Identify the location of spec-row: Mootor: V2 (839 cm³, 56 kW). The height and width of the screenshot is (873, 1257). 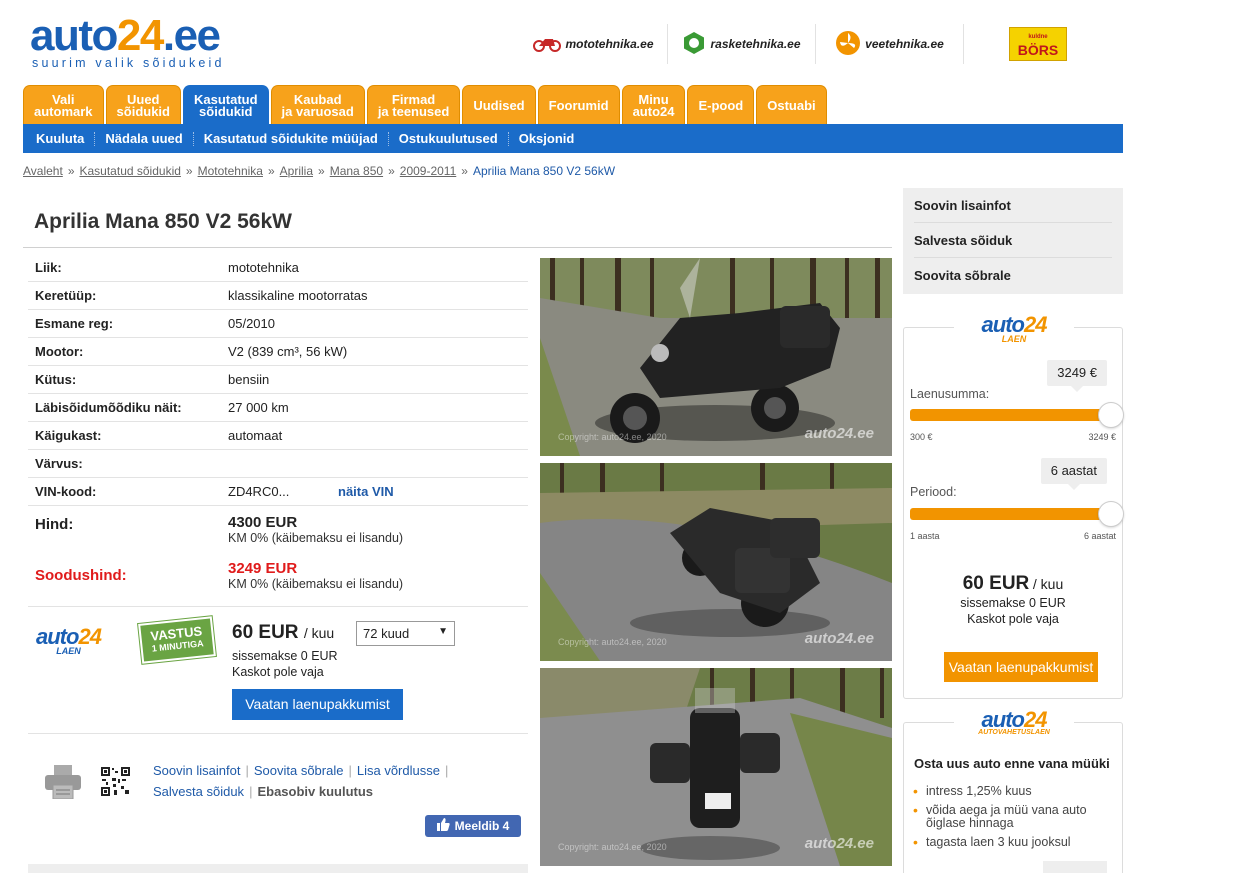
(278, 352).